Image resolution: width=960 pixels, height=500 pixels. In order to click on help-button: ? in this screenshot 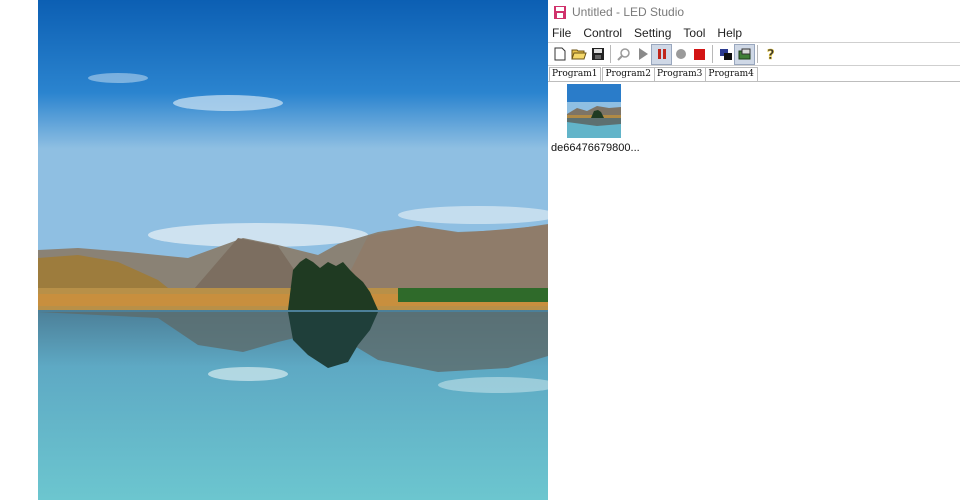, I will do `click(770, 54)`.